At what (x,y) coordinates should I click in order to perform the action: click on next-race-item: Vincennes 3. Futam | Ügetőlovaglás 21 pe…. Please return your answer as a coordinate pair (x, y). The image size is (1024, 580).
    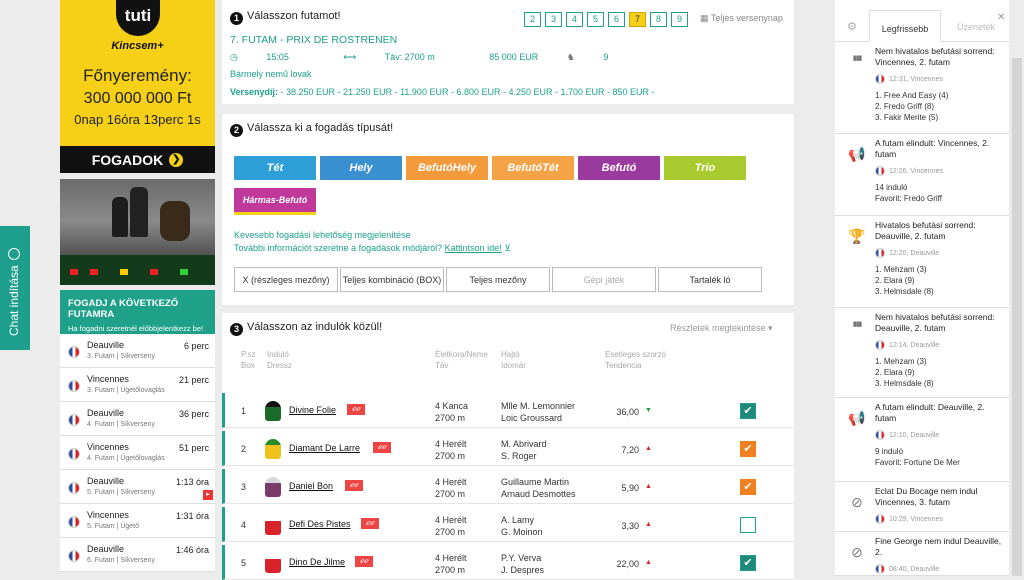
    Looking at the image, I should click on (137, 385).